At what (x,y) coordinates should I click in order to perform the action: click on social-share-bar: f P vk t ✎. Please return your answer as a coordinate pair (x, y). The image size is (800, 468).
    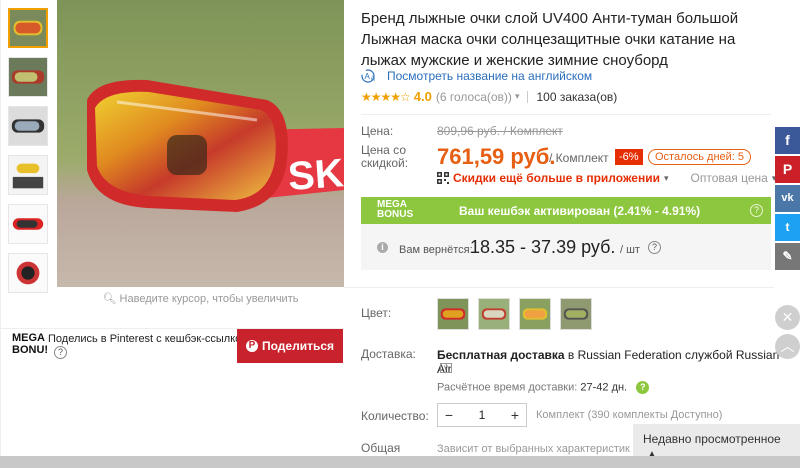
    Looking at the image, I should click on (787, 199).